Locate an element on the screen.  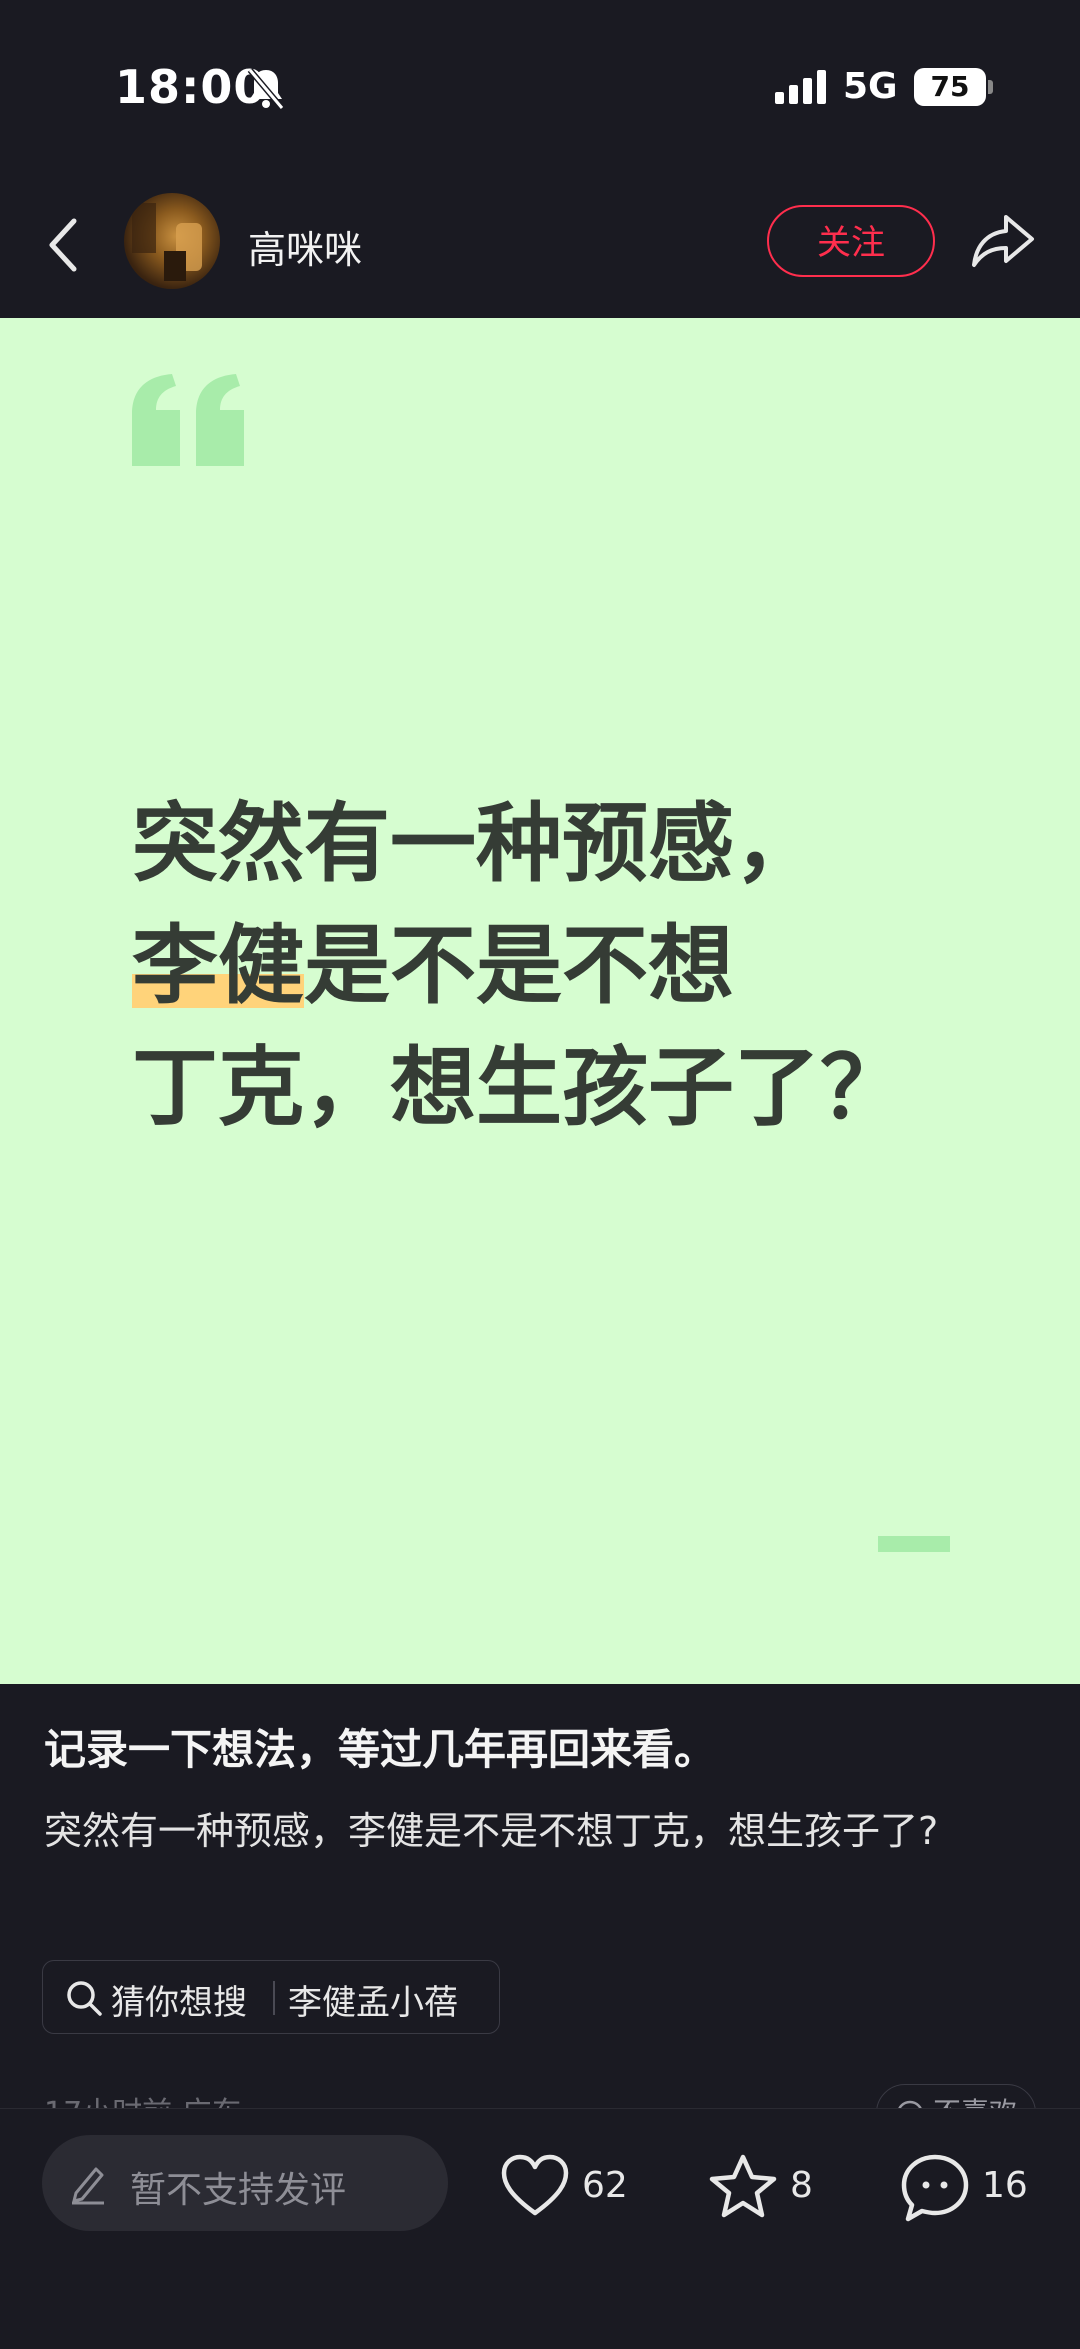
open-quote-icon is located at coordinates (188, 420).